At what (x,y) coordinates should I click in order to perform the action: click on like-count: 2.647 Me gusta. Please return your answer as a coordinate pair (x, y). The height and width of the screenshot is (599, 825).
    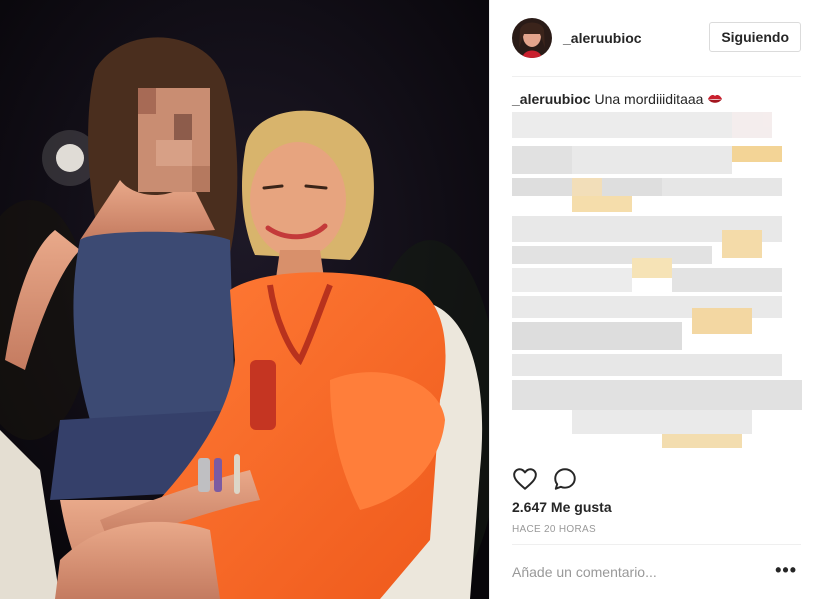
    Looking at the image, I should click on (562, 507).